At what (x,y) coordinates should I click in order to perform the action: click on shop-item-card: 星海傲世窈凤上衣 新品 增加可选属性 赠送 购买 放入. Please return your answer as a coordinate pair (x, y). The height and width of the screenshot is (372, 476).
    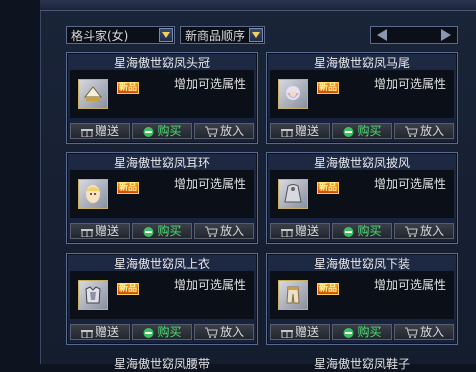
    Looking at the image, I should click on (162, 299).